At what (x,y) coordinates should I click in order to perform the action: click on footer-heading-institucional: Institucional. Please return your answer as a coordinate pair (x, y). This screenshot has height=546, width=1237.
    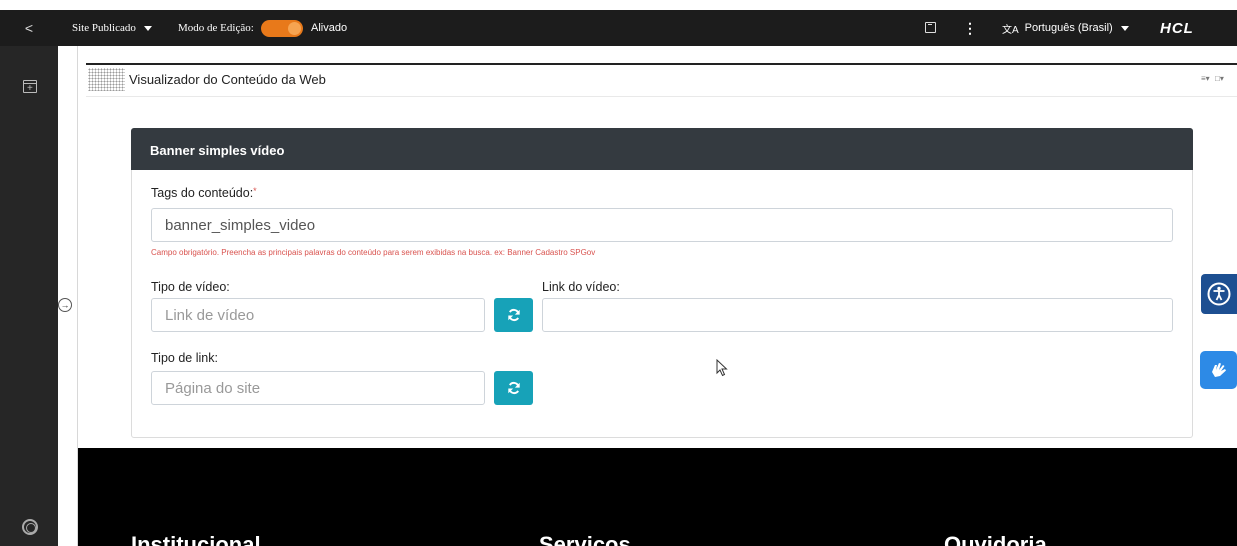
    Looking at the image, I should click on (196, 539).